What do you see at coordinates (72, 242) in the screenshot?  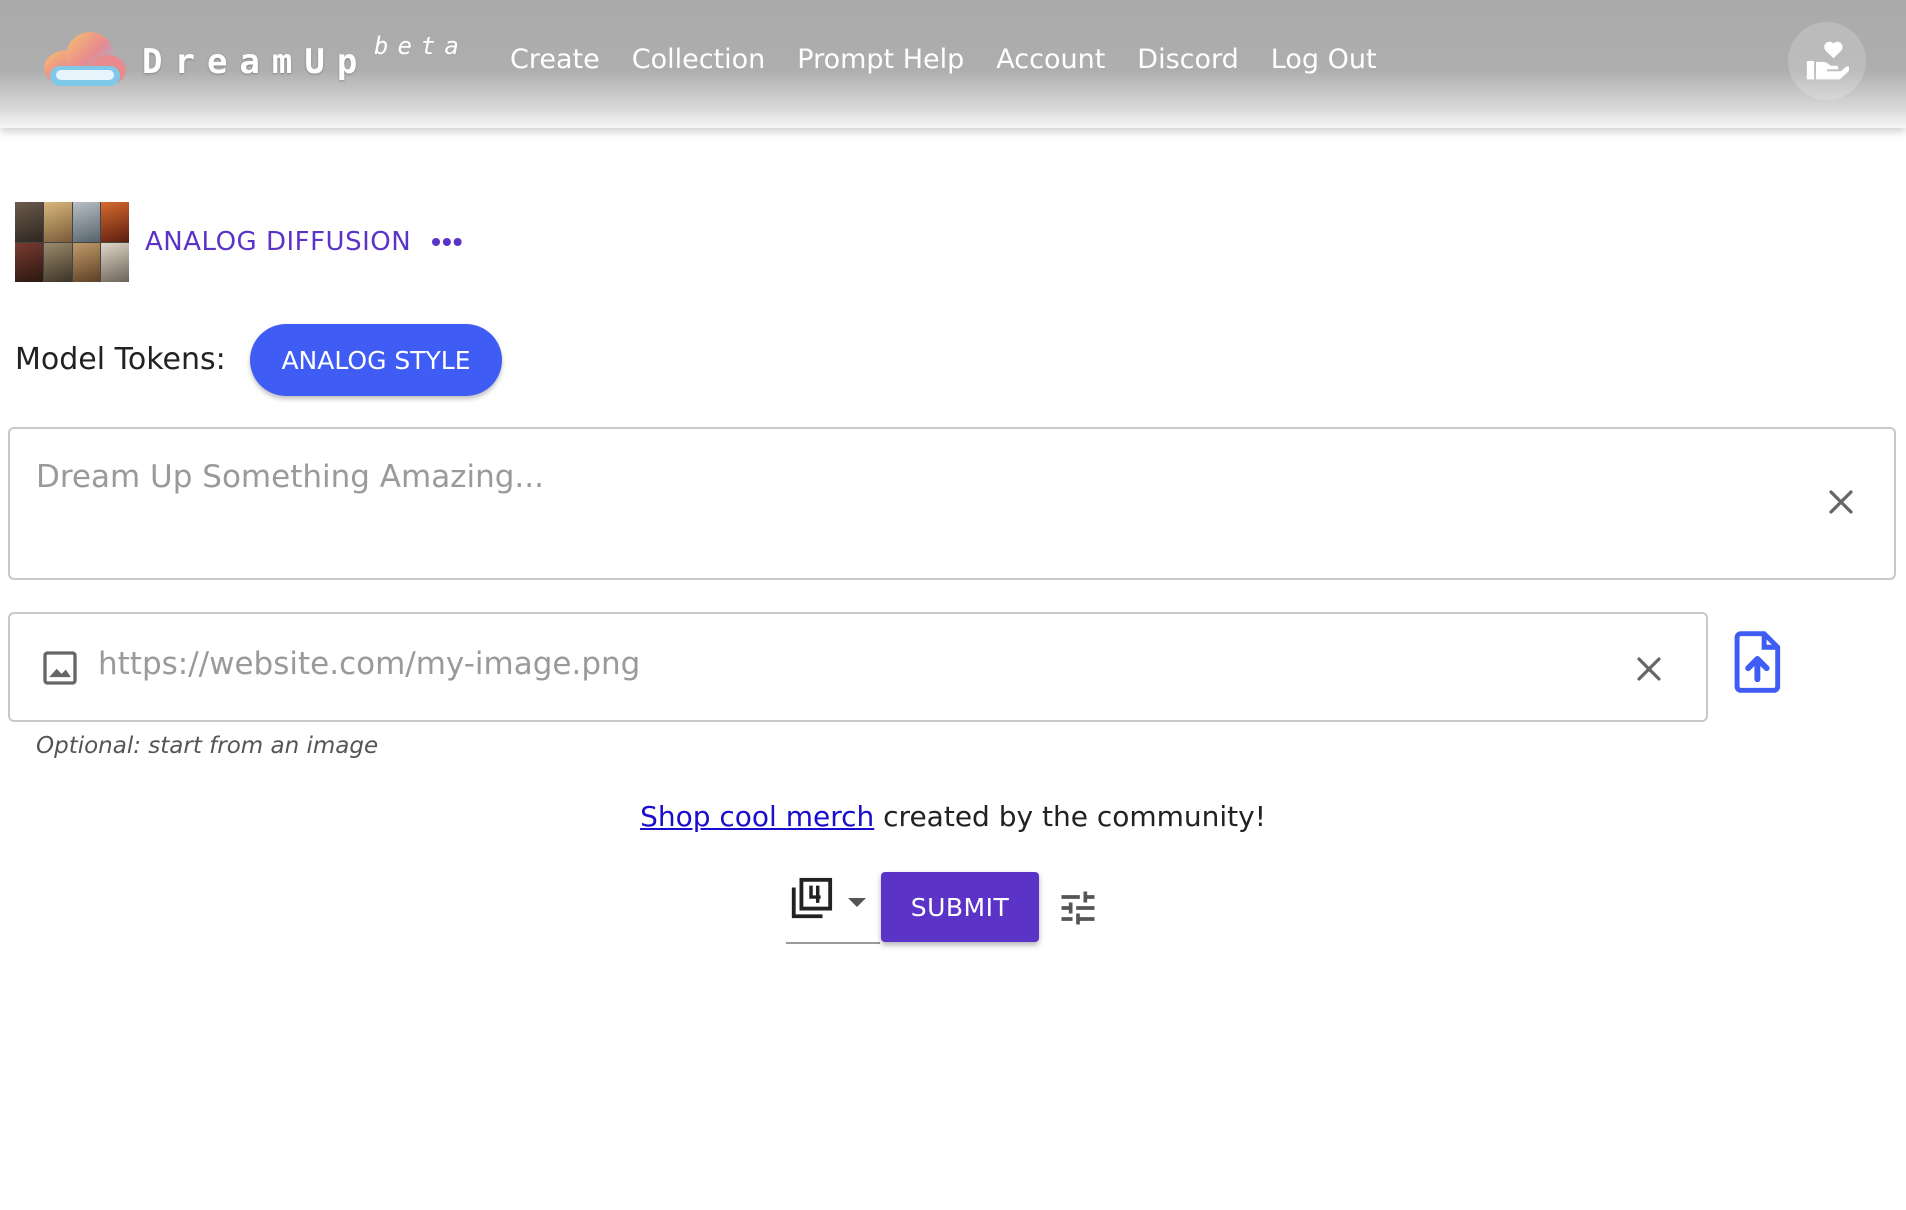 I see `model-thumbnail` at bounding box center [72, 242].